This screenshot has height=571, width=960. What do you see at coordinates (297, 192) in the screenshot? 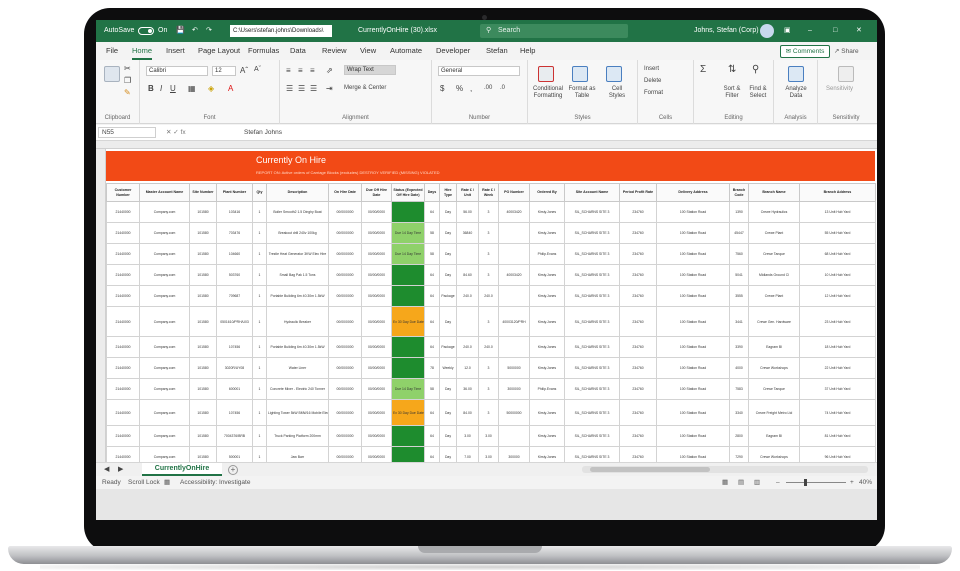
I see `column-header: Description` at bounding box center [297, 192].